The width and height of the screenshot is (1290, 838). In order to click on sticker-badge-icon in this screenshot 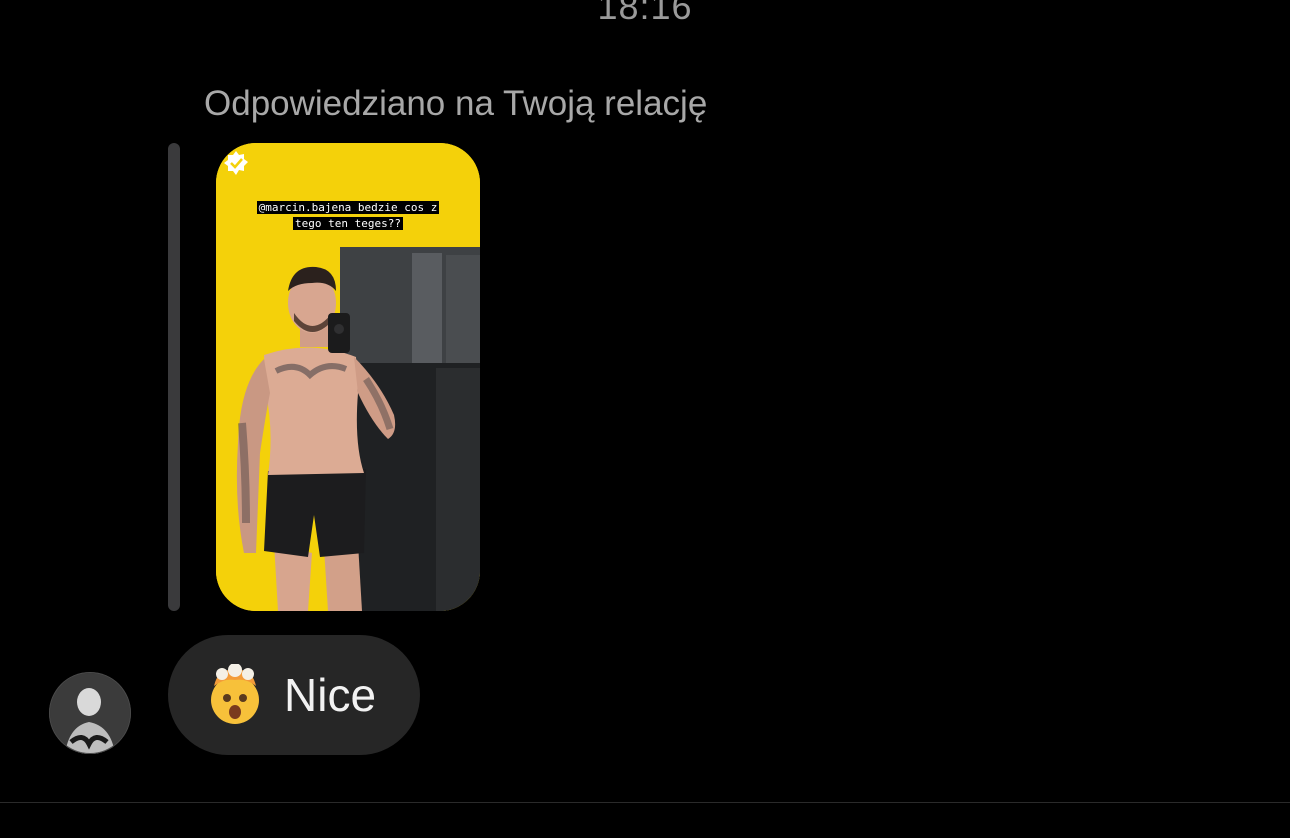, I will do `click(236, 163)`.